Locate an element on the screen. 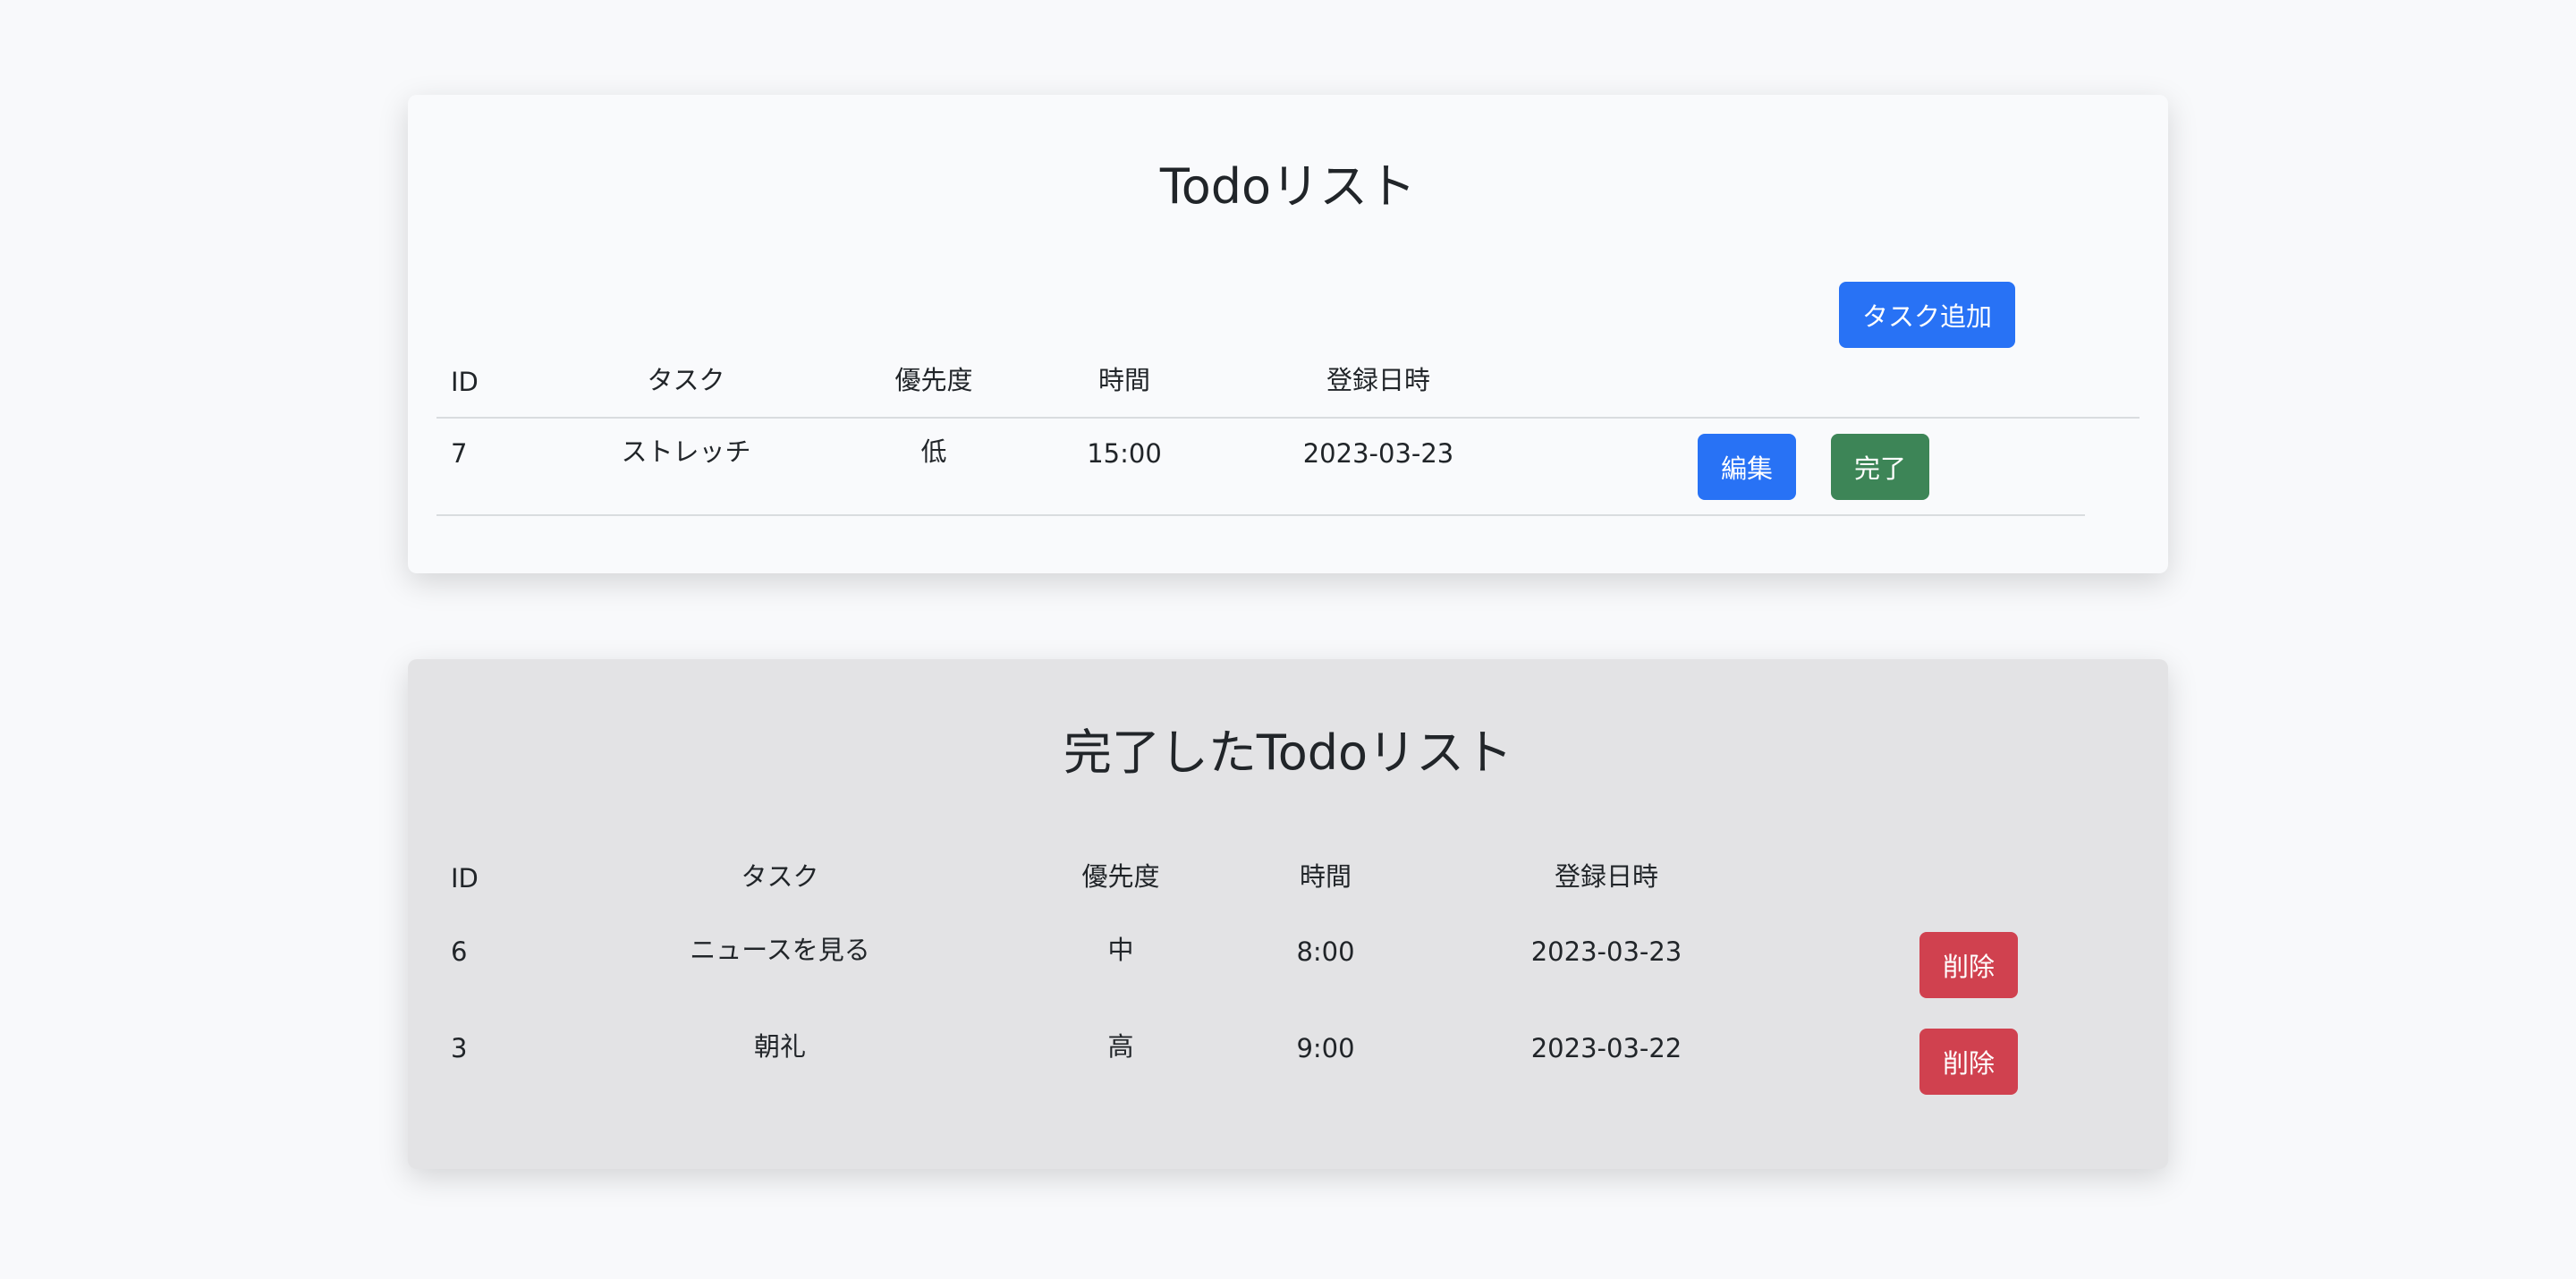 This screenshot has width=2576, height=1279. row-priority: 中 is located at coordinates (1120, 950).